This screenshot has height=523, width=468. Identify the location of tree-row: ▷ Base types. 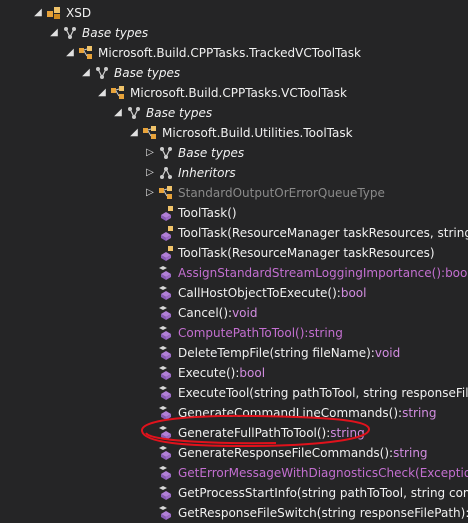
(234, 153).